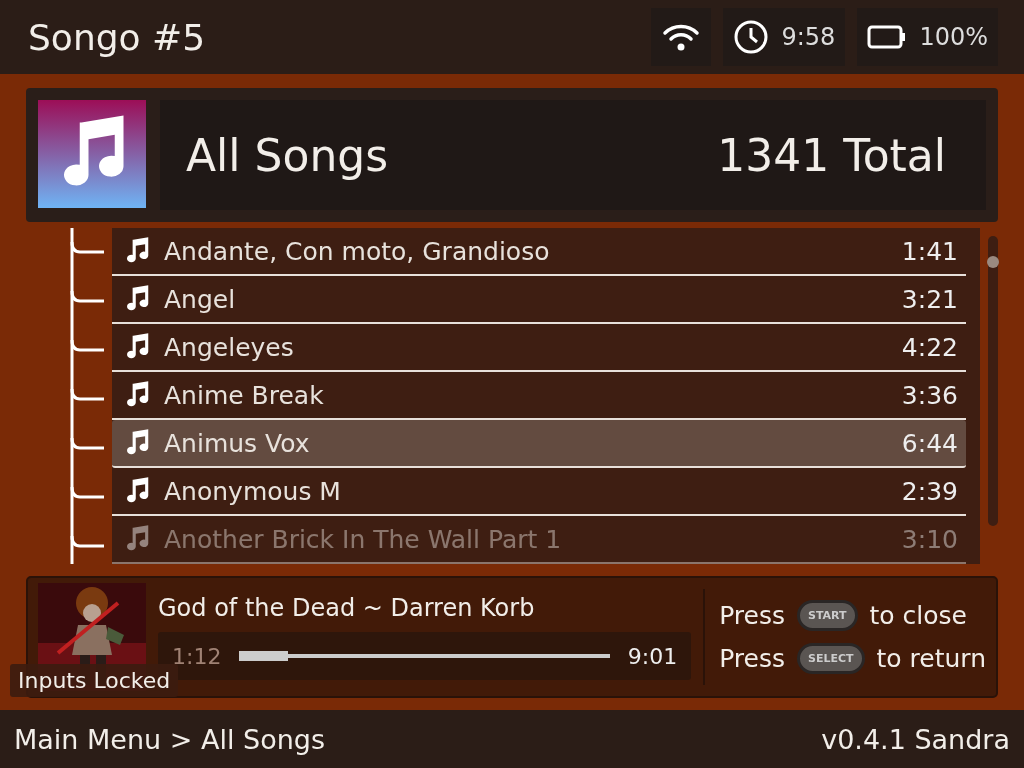 The height and width of the screenshot is (768, 1024). I want to click on song-duration: 2:39, so click(929, 491).